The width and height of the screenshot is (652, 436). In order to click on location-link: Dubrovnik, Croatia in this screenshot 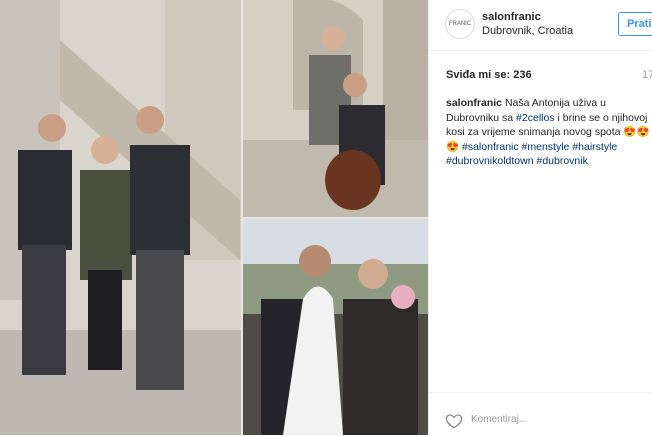, I will do `click(527, 31)`.